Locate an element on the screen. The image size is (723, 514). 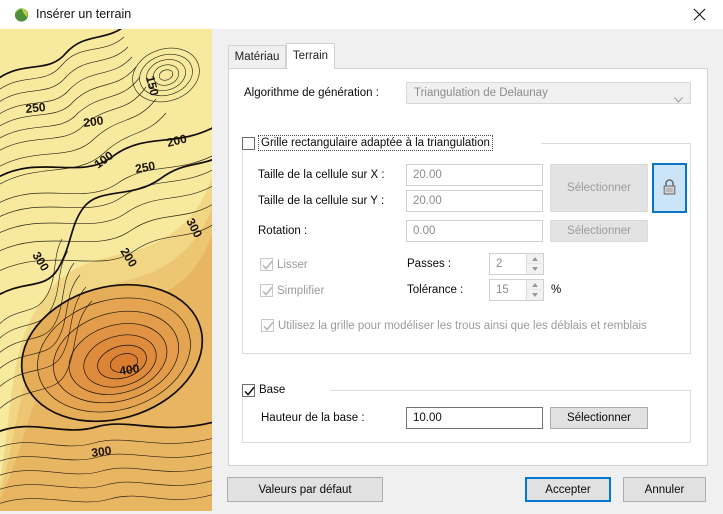
cell-size-x-input: 20.00 is located at coordinates (474, 175).